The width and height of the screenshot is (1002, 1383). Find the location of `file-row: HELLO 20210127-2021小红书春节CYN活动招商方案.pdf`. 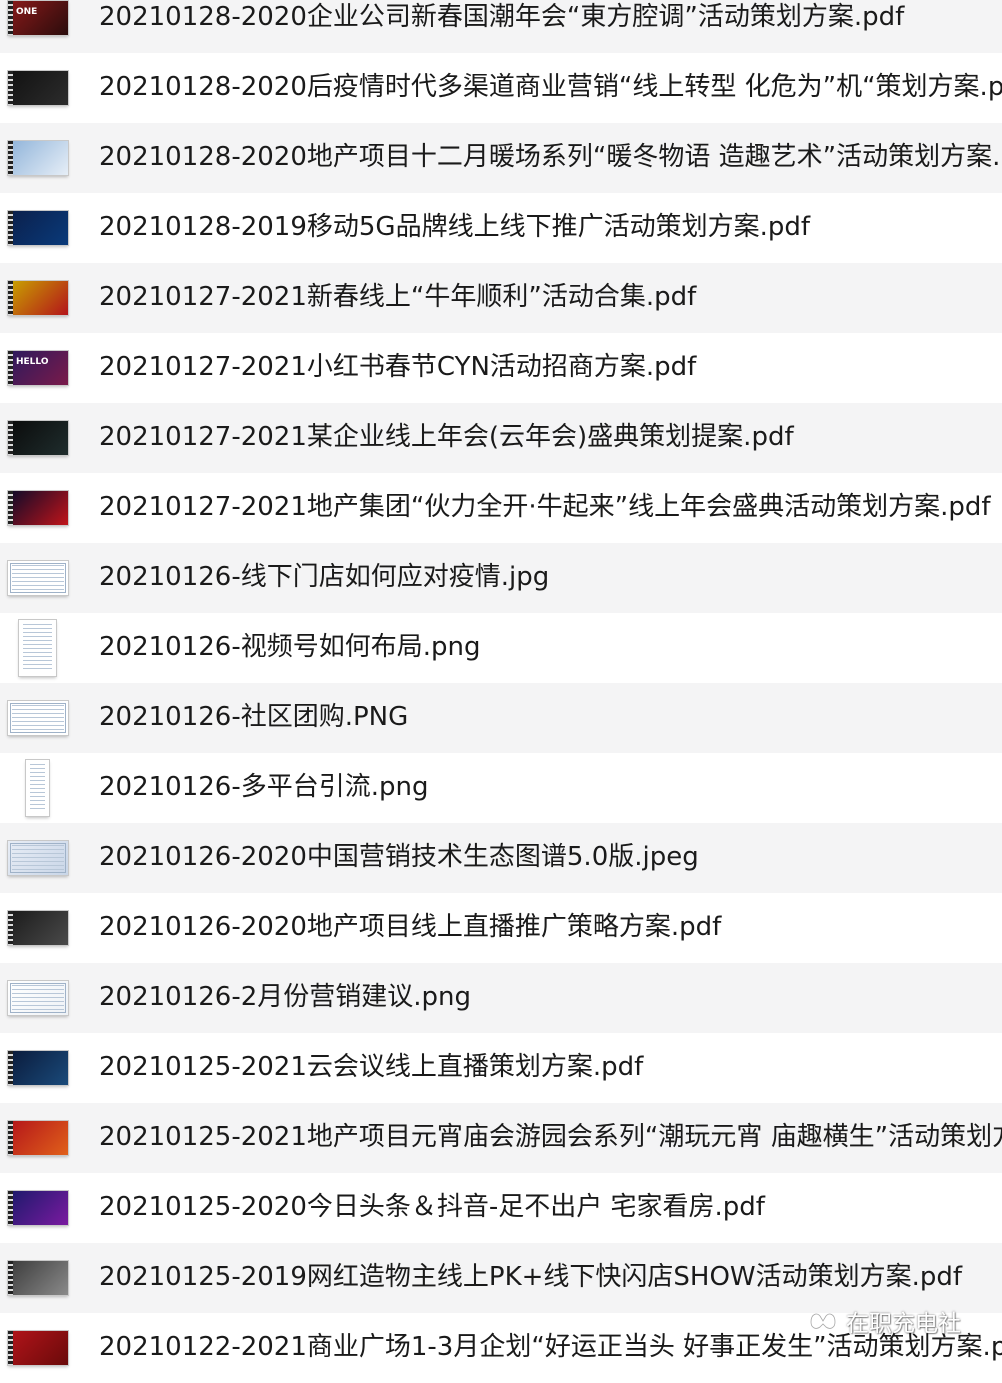

file-row: HELLO 20210127-2021小红书春节CYN活动招商方案.pdf is located at coordinates (501, 368).